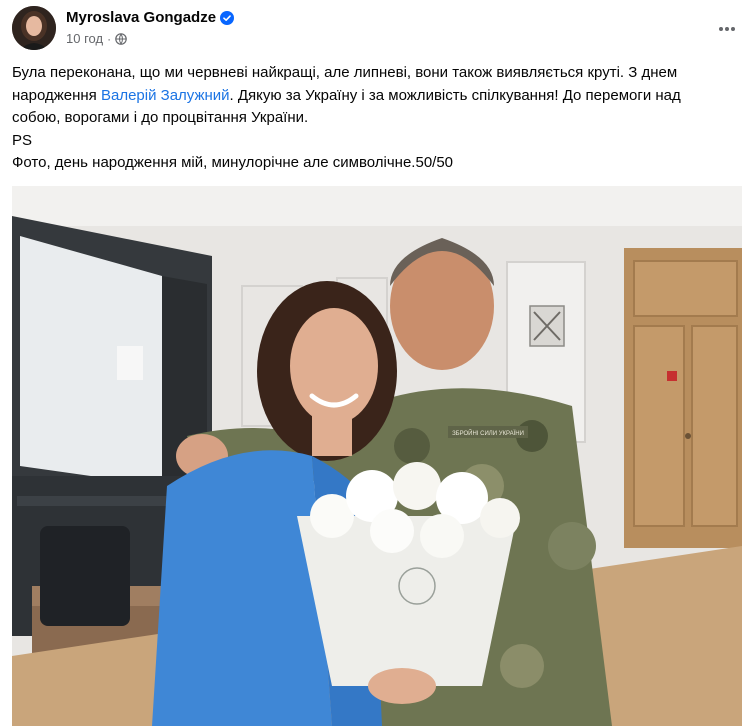 Image resolution: width=752 pixels, height=726 pixels. I want to click on author-name: Myroslava Gongadze, so click(150, 17).